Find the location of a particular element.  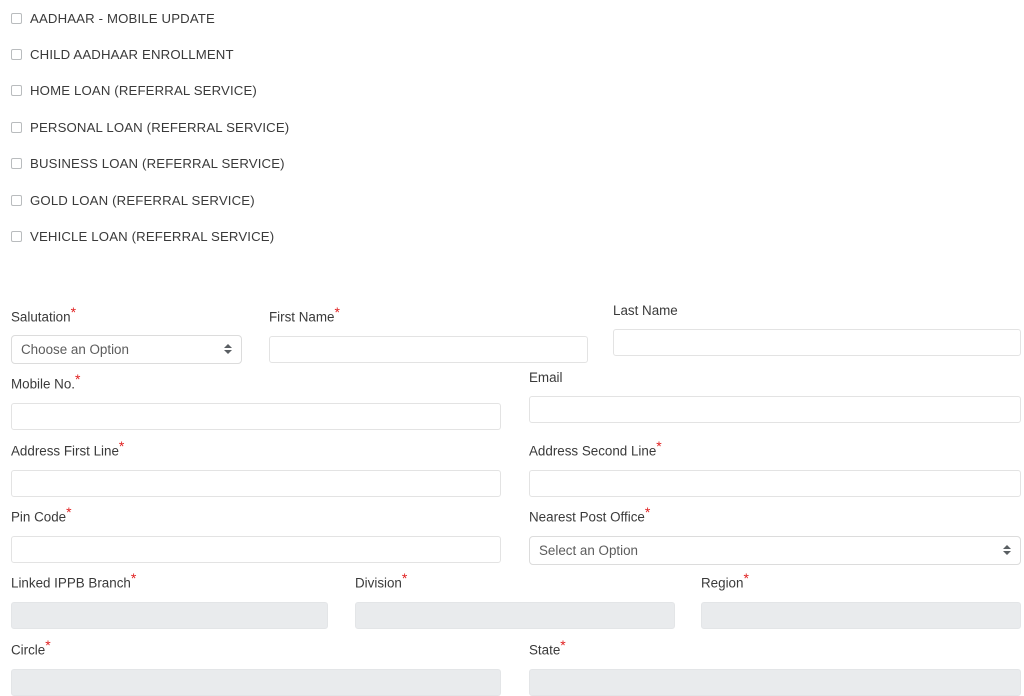

field-label-salutation: Salutation* is located at coordinates (44, 314).